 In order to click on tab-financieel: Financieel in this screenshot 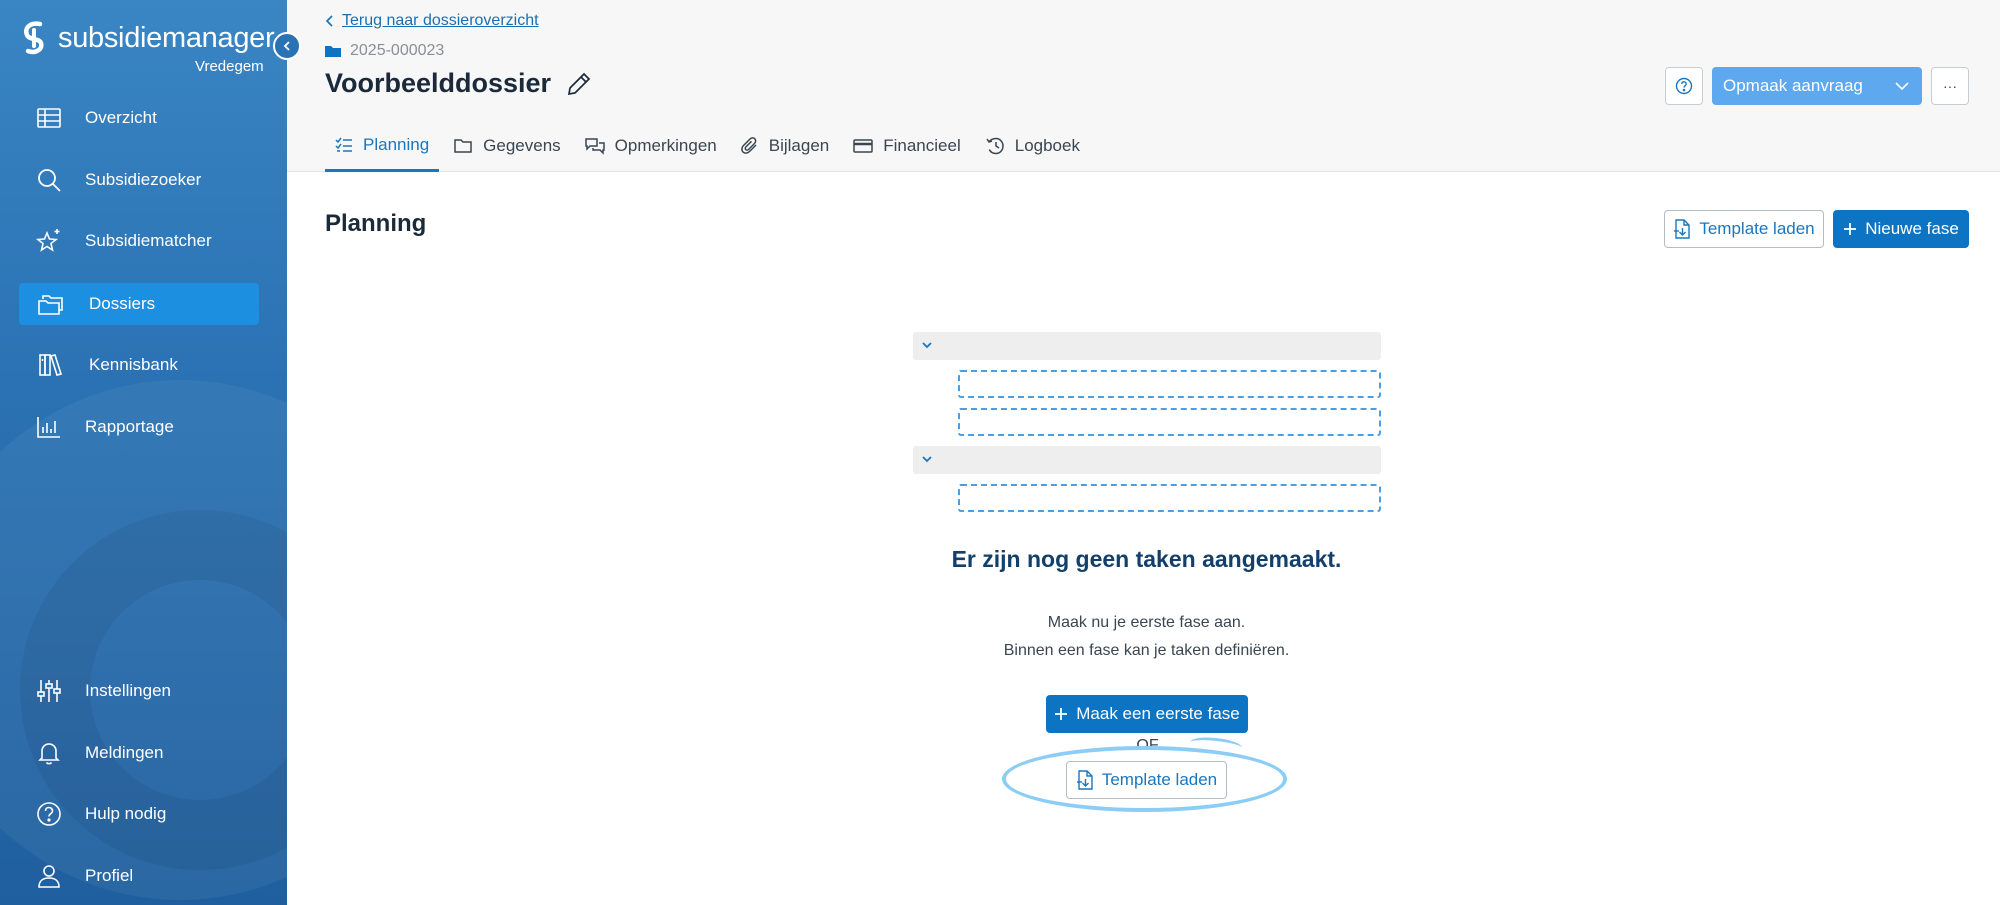, I will do `click(907, 146)`.